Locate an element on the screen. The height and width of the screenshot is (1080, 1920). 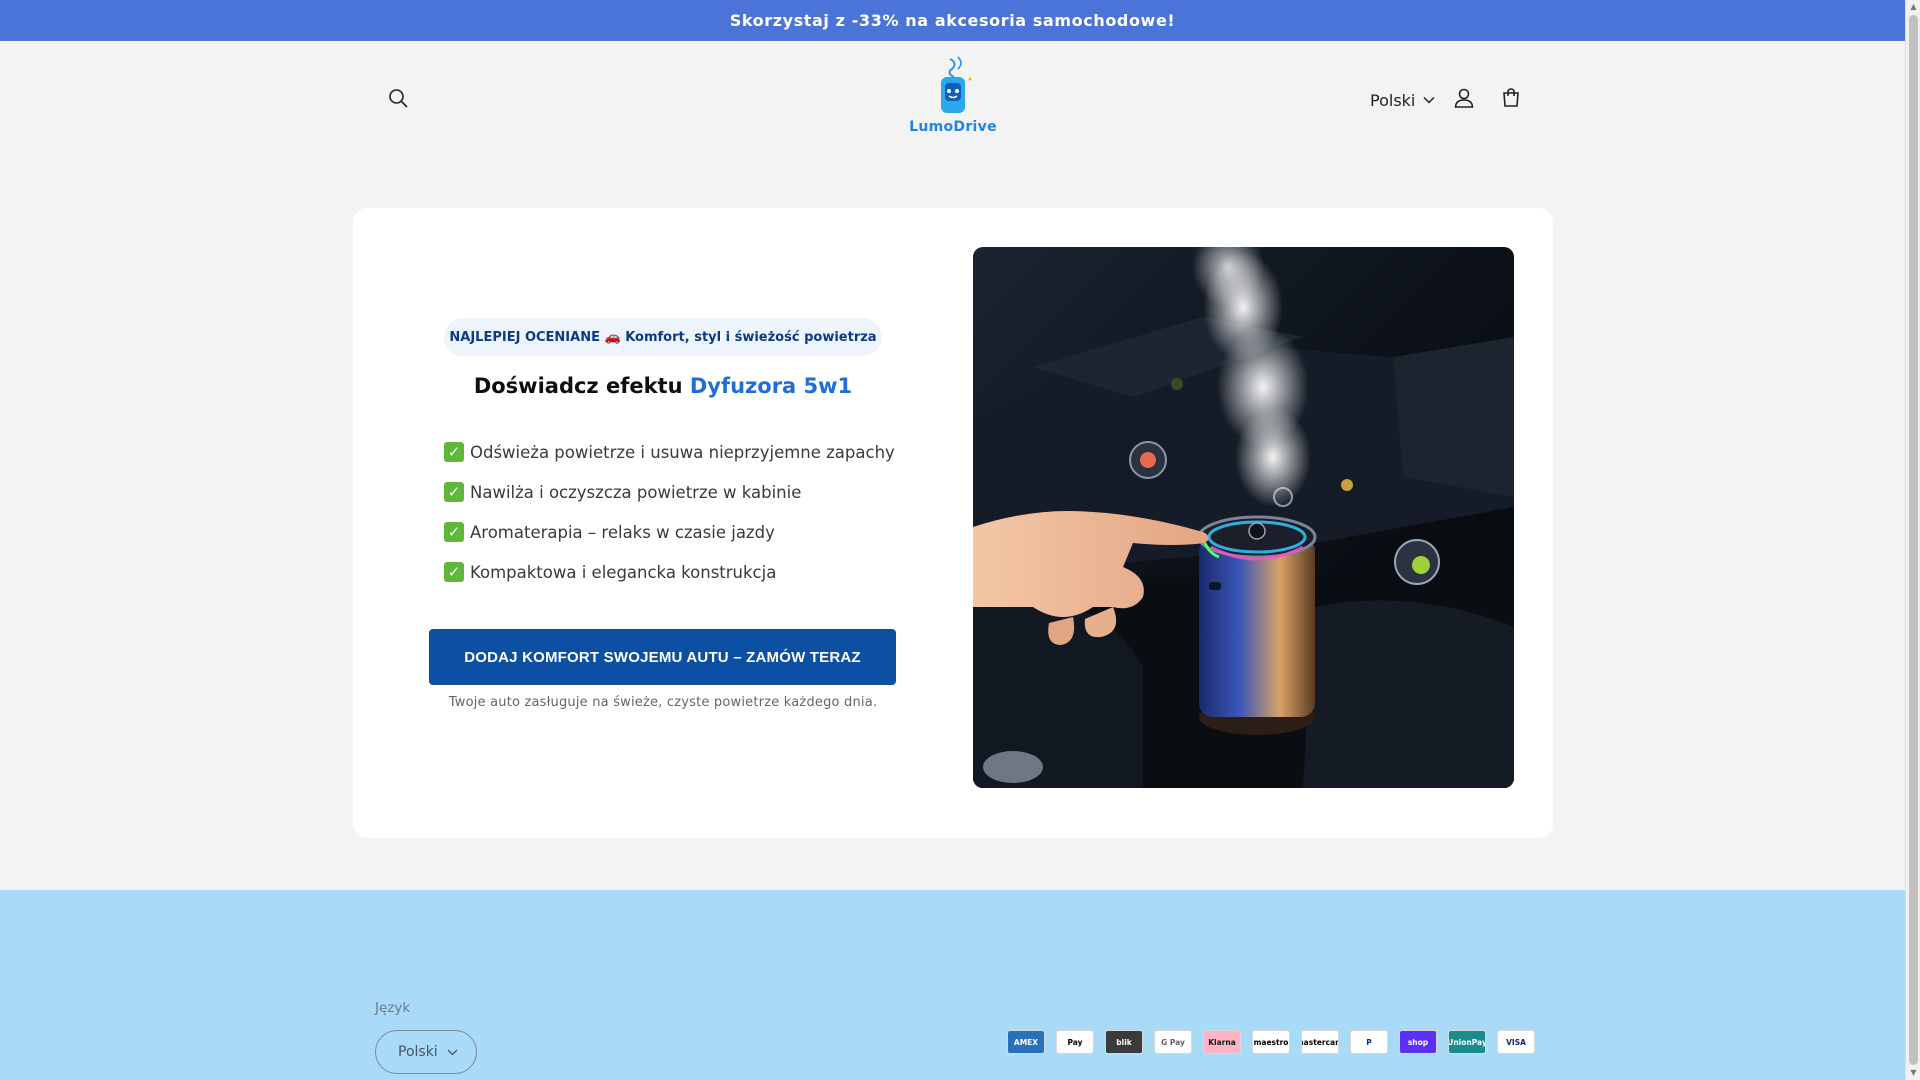
headline-accent: Dyfuzora 5w1 is located at coordinates (771, 386).